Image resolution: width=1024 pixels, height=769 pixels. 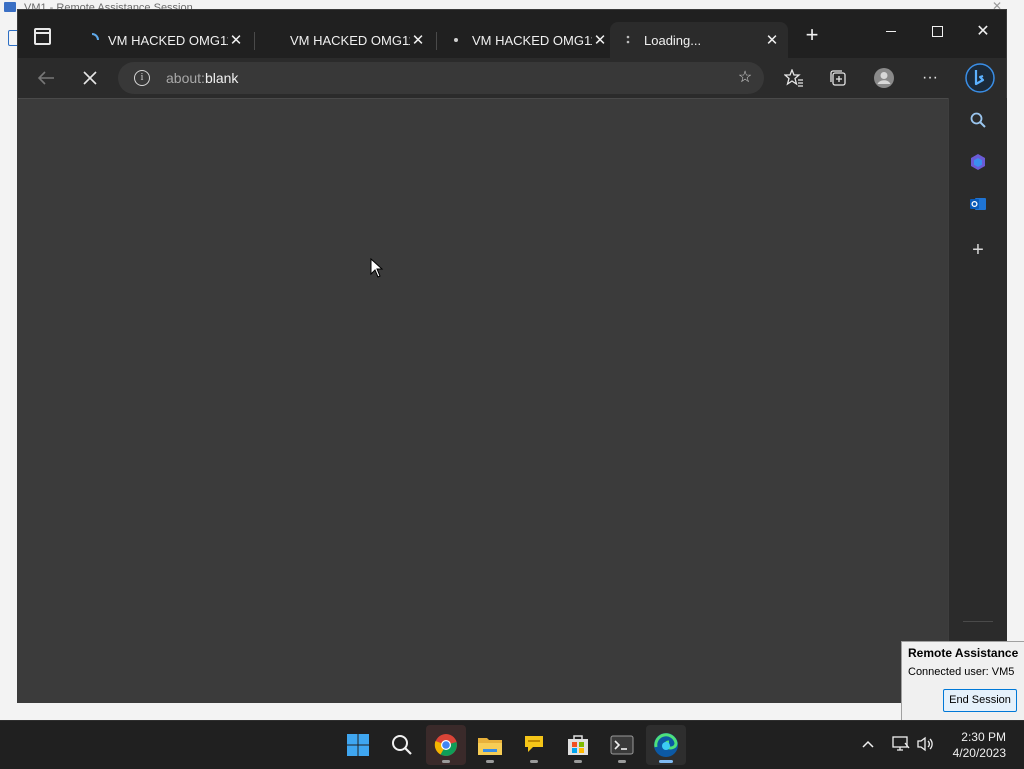 What do you see at coordinates (979, 753) in the screenshot?
I see `clock-date: 4/20/2023` at bounding box center [979, 753].